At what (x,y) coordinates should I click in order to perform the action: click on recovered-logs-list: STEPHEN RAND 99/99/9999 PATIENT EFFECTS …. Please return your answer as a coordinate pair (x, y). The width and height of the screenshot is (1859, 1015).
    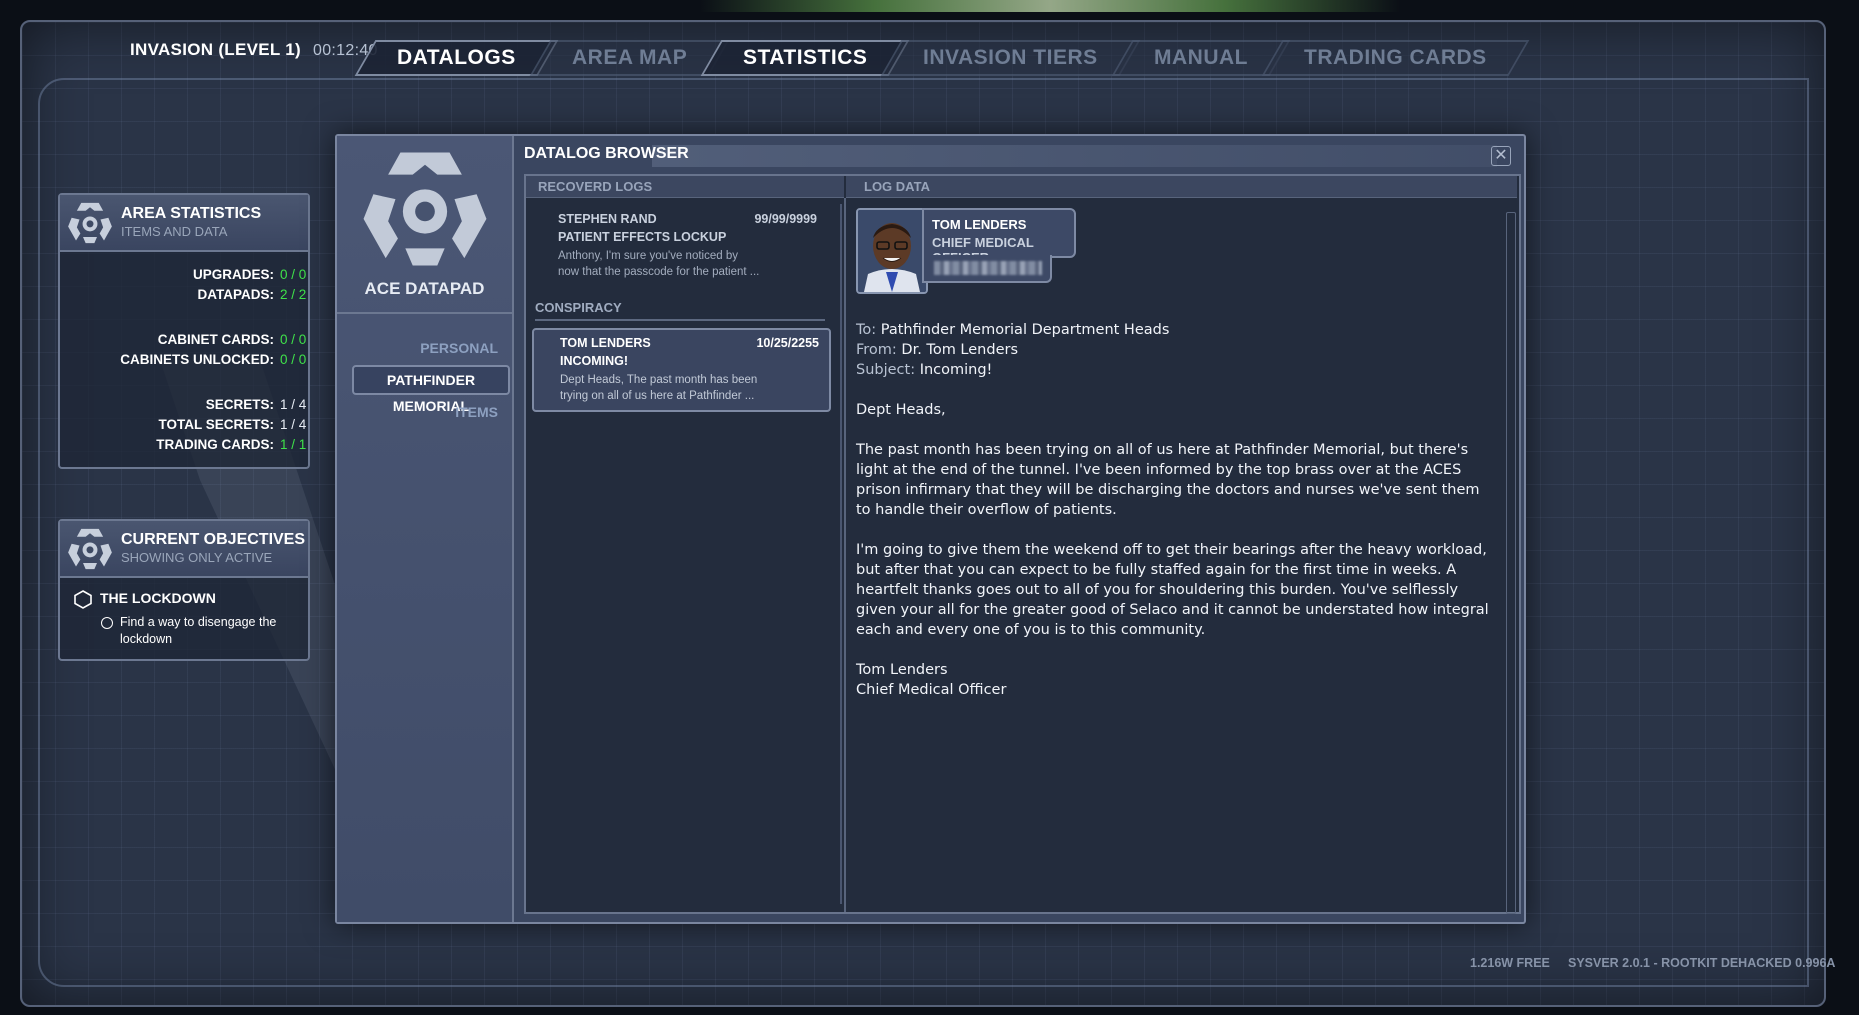
    Looking at the image, I should click on (686, 555).